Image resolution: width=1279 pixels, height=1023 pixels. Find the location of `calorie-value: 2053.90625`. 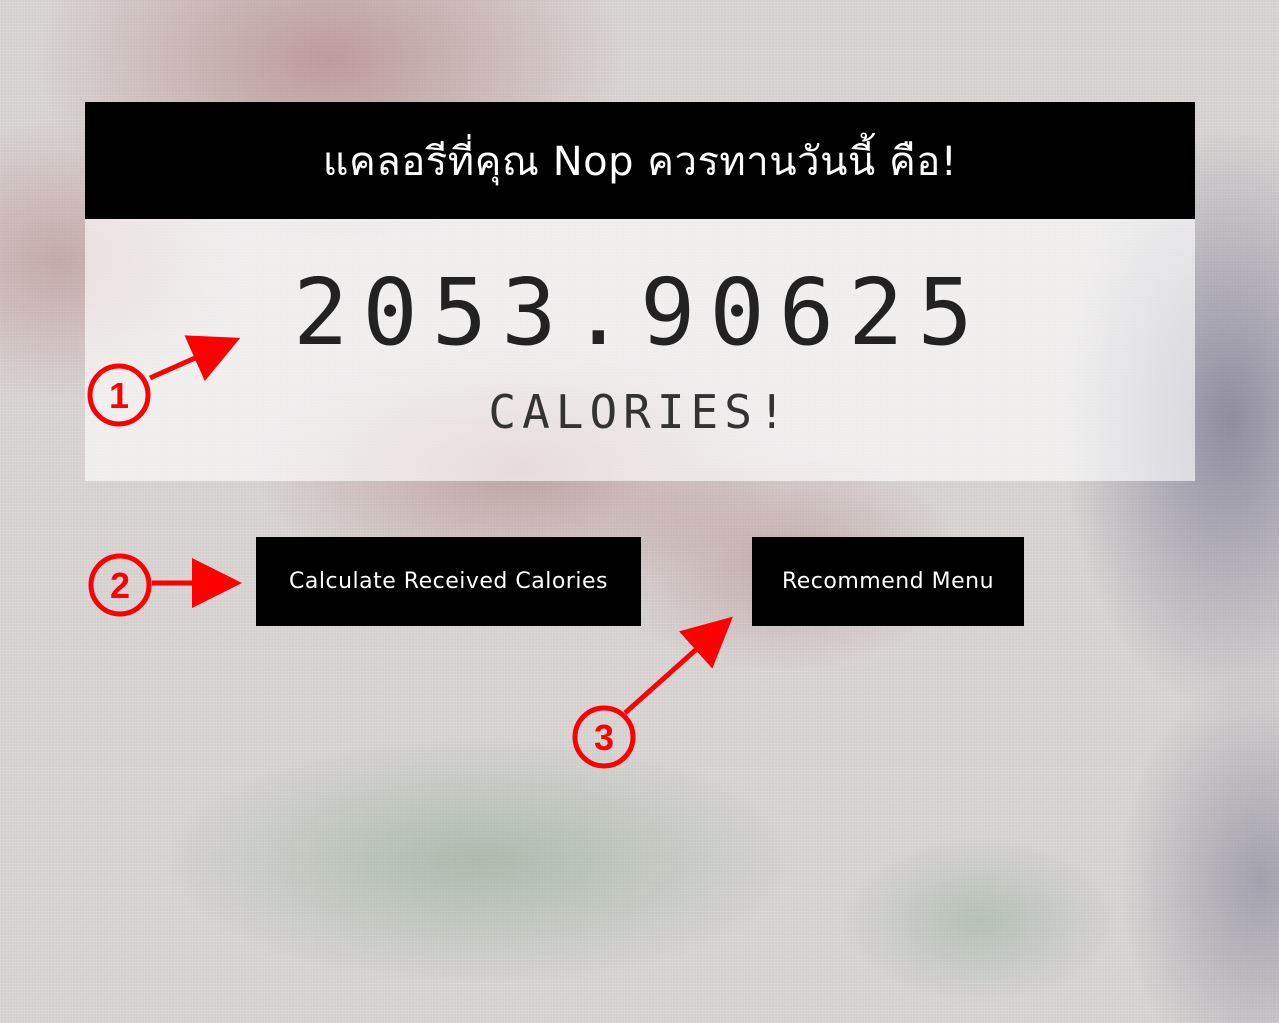

calorie-value: 2053.90625 is located at coordinates (640, 312).